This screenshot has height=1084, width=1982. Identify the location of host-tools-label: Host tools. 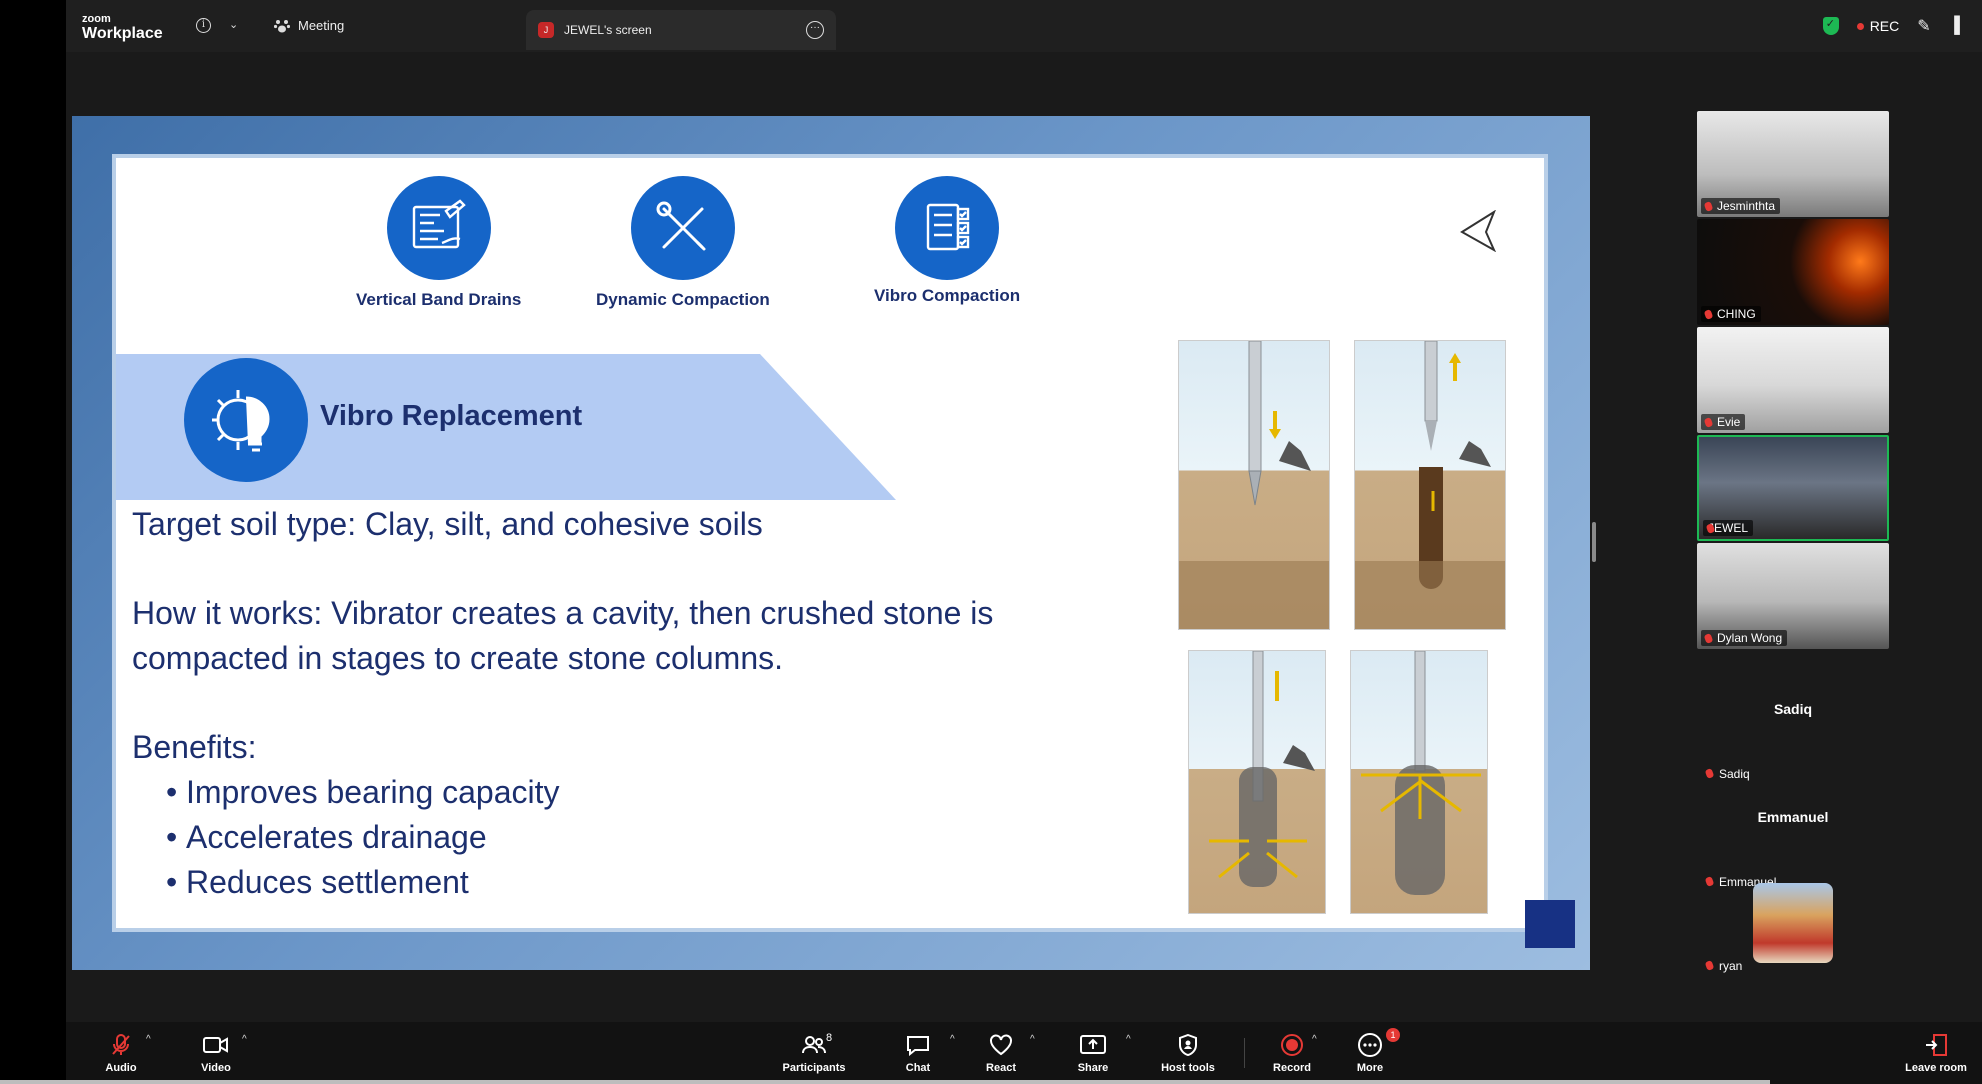
(1188, 1068).